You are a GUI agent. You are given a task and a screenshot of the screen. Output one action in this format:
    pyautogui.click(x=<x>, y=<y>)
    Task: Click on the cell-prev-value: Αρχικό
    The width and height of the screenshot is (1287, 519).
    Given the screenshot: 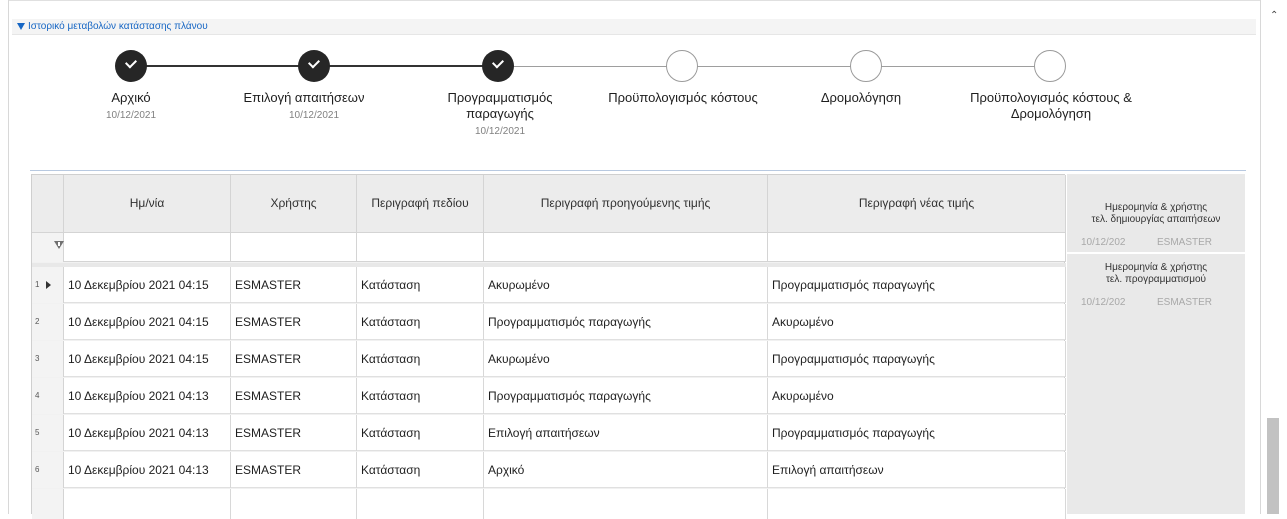 What is the action you would take?
    pyautogui.click(x=626, y=470)
    